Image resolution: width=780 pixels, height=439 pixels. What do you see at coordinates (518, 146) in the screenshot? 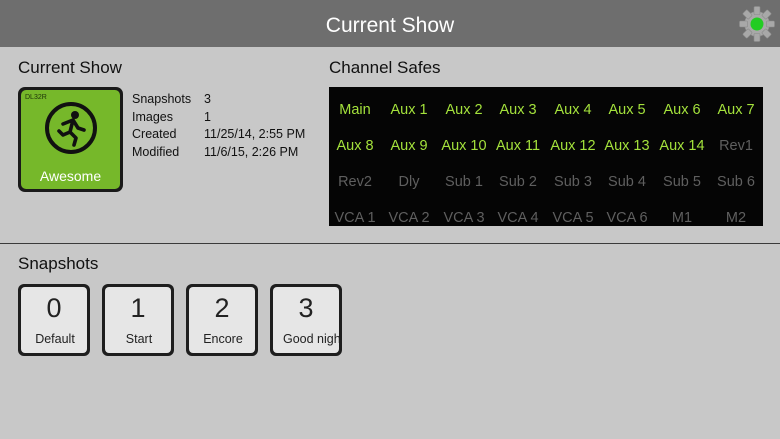
I see `channel-safe-aux-11: Aux 11` at bounding box center [518, 146].